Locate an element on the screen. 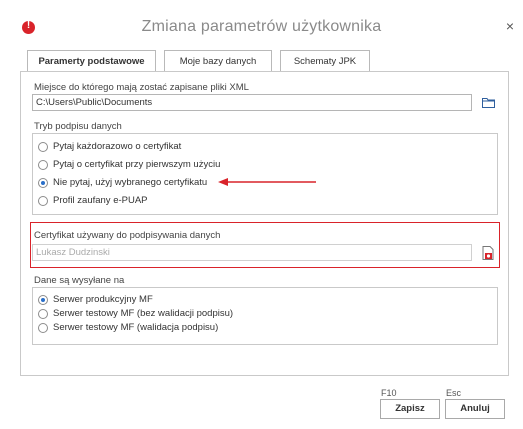 The width and height of the screenshot is (523, 429). radio-label: Pytaj każdorazowo o certyfikat is located at coordinates (117, 146).